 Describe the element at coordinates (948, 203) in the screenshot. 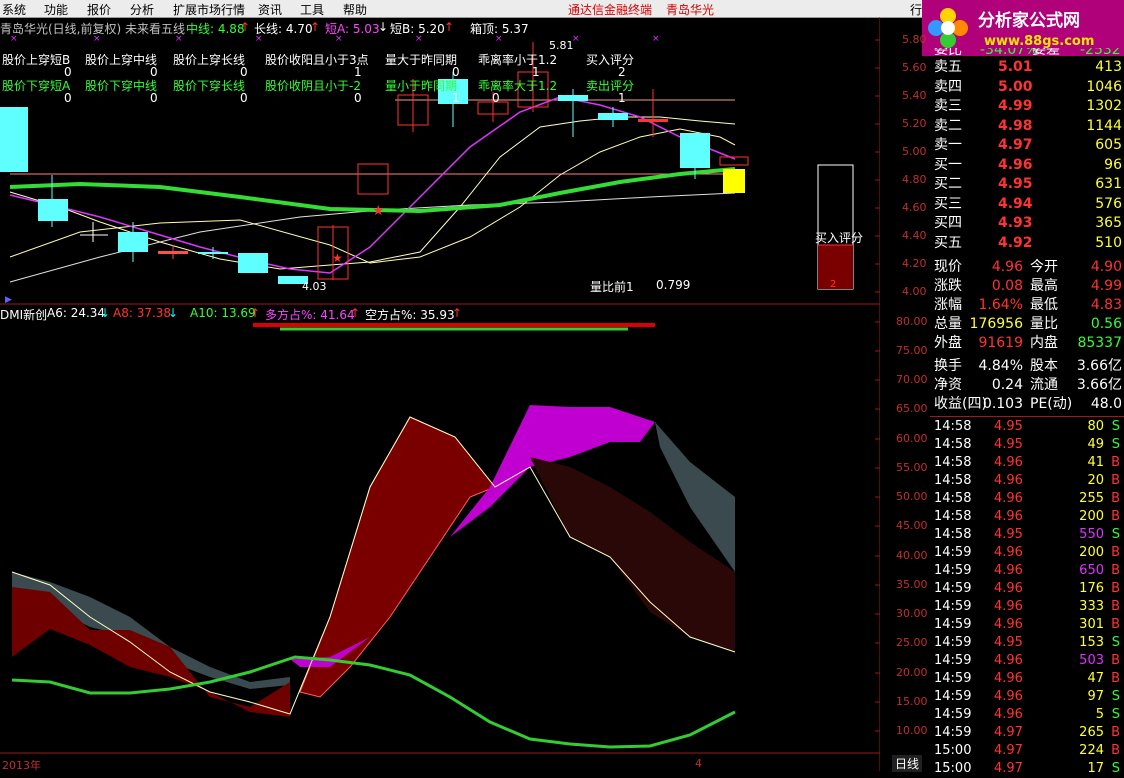

I see `order-level-label: 买三` at that location.